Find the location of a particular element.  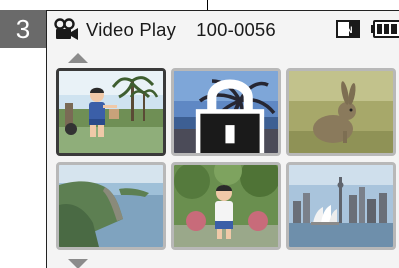

mode-title: Video Play is located at coordinates (131, 29).